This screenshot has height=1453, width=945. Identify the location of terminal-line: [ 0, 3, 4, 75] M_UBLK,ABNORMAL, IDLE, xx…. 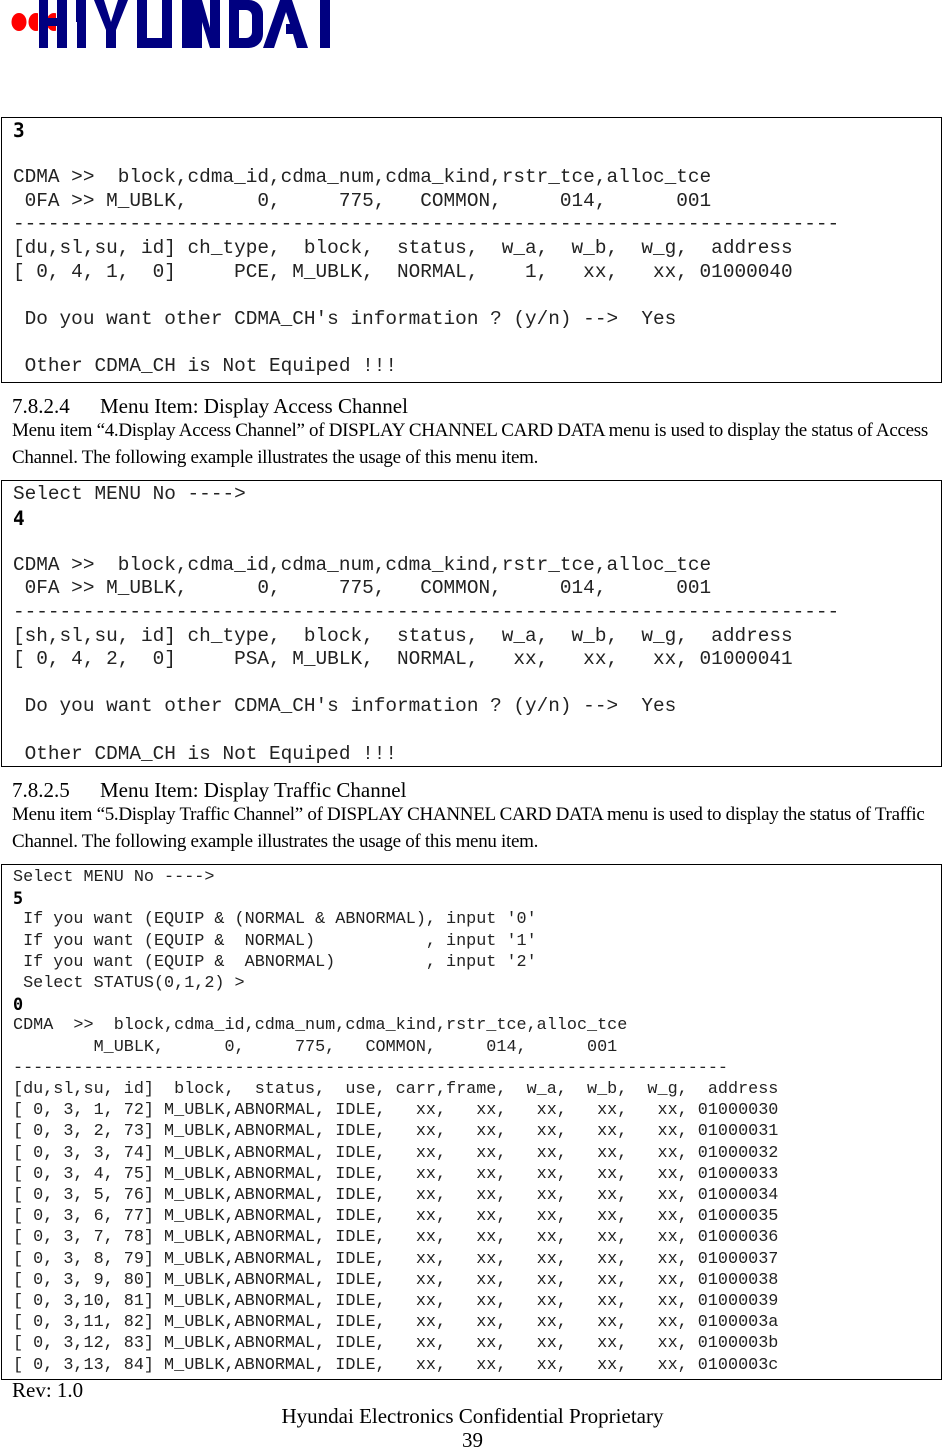
(396, 1174).